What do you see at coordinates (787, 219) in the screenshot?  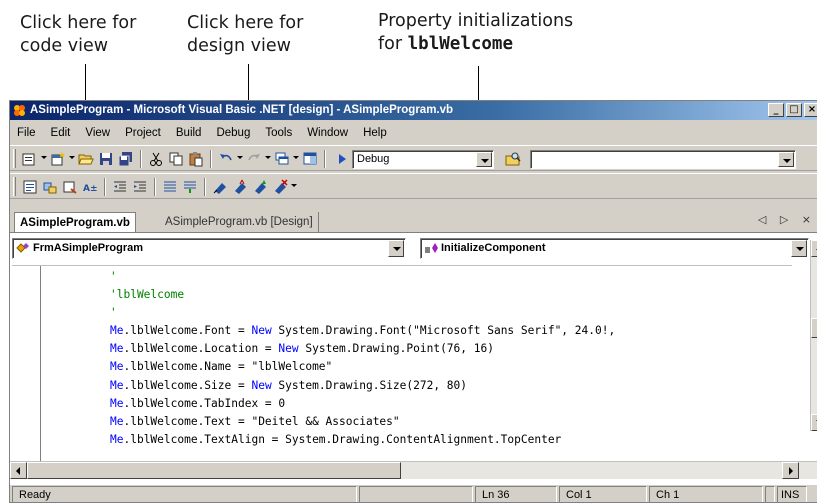 I see `tab-navigation: ◁ ▷ ×` at bounding box center [787, 219].